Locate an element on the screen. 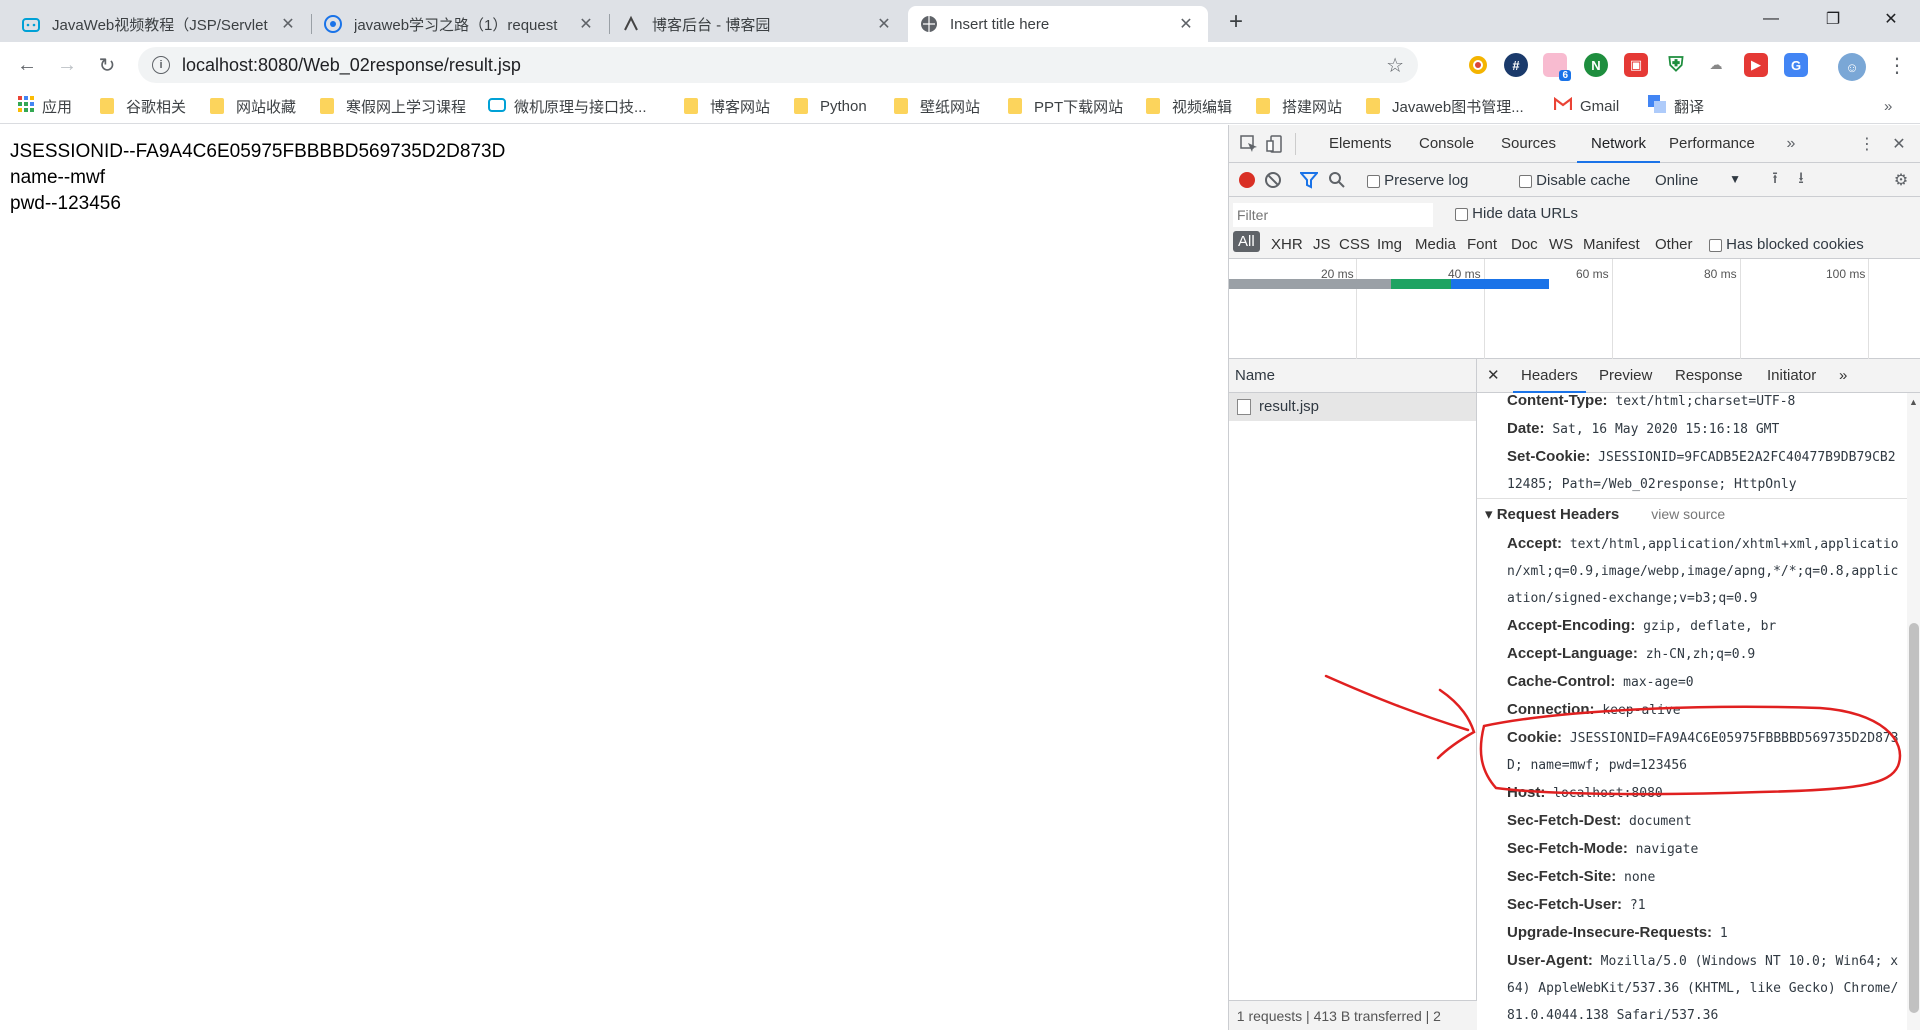  forward-arrow-icon: → is located at coordinates (67, 65).